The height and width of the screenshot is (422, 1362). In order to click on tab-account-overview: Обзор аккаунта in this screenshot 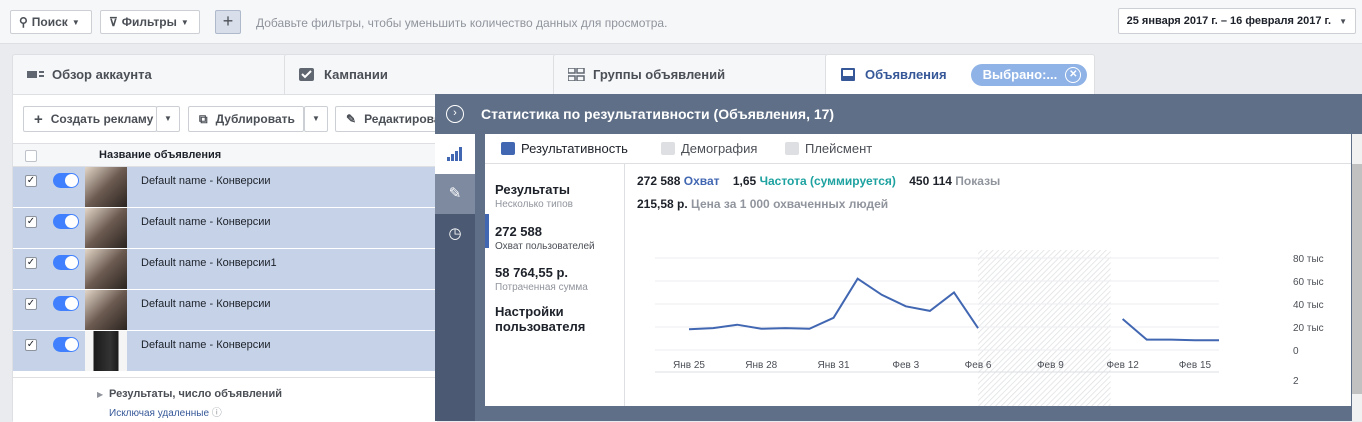, I will do `click(149, 74)`.